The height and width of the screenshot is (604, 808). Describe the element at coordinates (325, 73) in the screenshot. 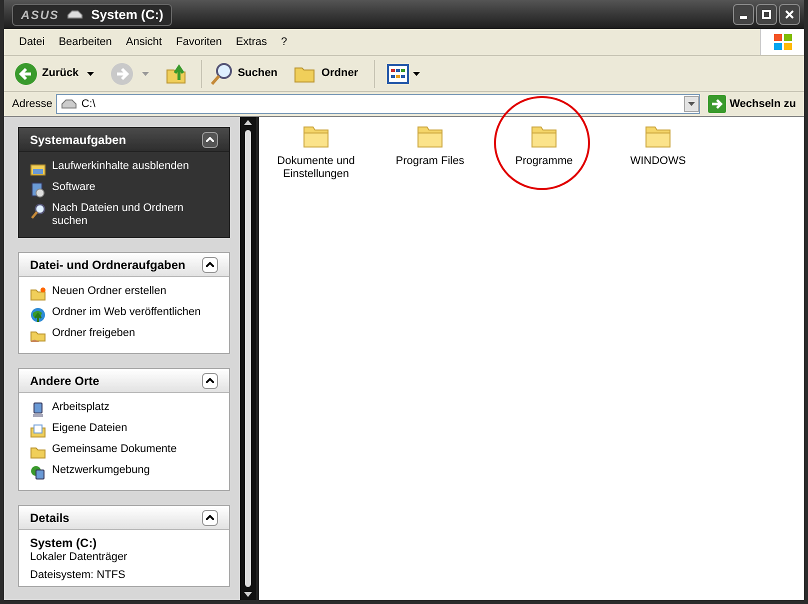

I see `folders-button: Ordner` at that location.